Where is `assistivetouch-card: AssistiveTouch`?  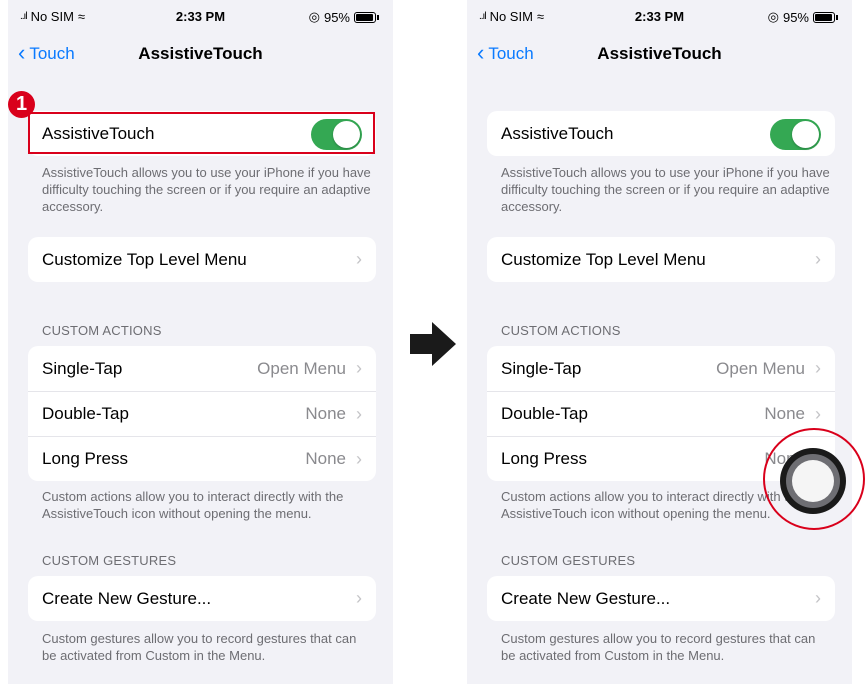
assistivetouch-card: AssistiveTouch is located at coordinates (661, 133).